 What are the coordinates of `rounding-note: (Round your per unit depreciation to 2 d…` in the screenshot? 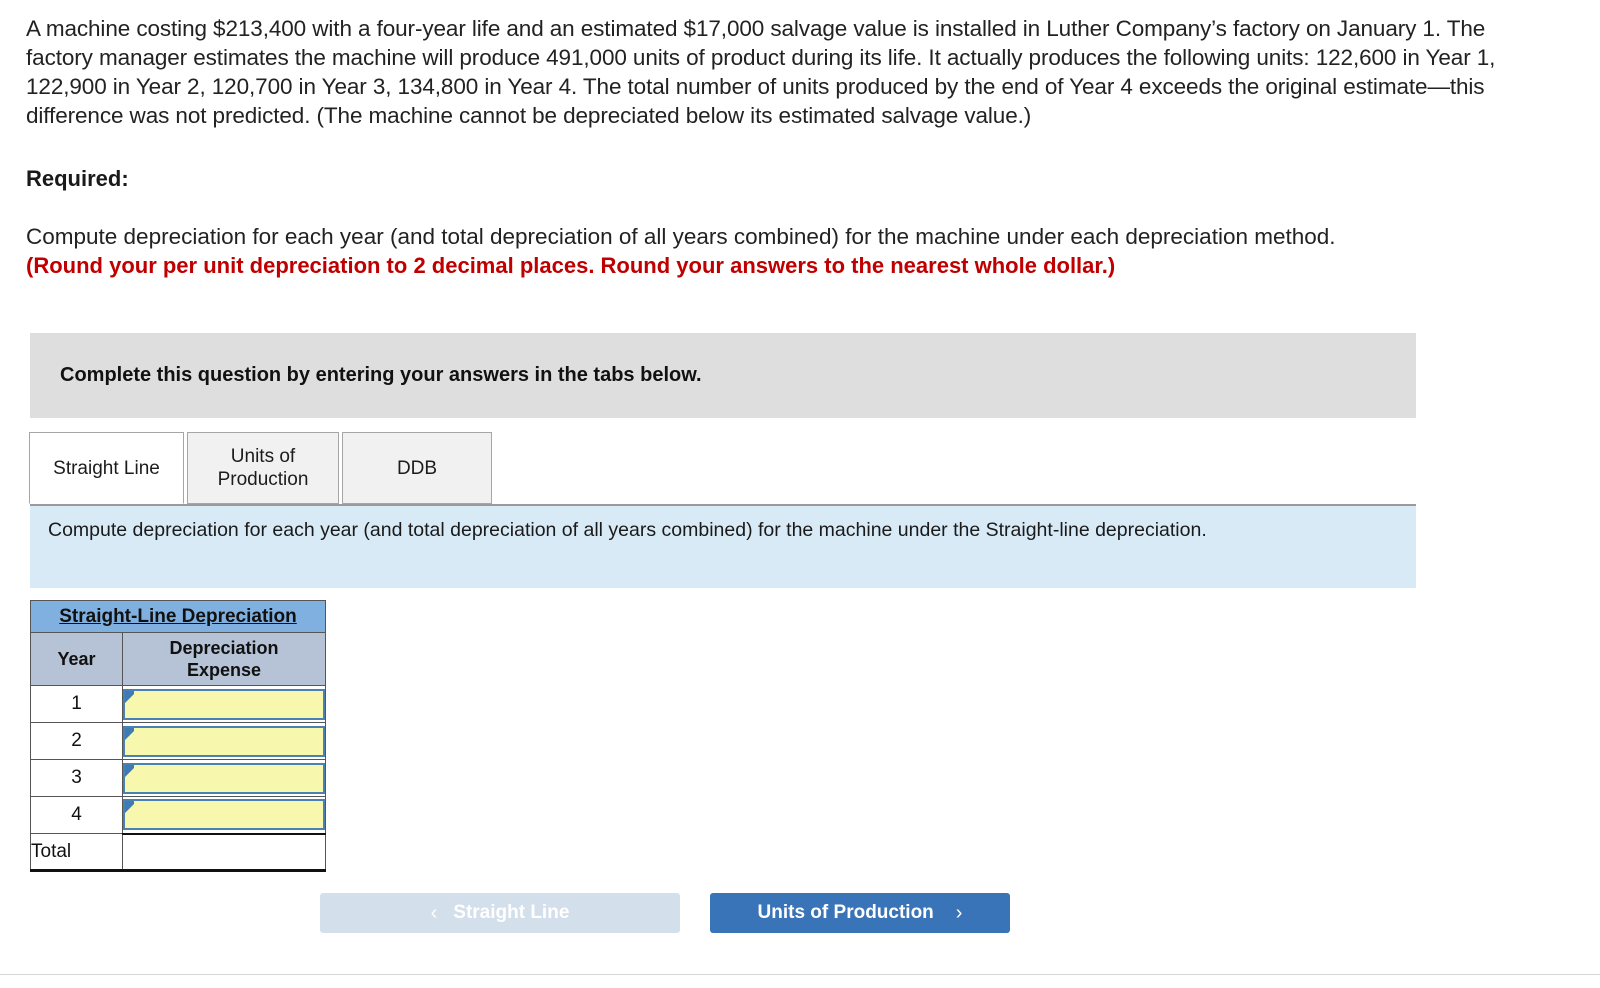 It's located at (571, 265).